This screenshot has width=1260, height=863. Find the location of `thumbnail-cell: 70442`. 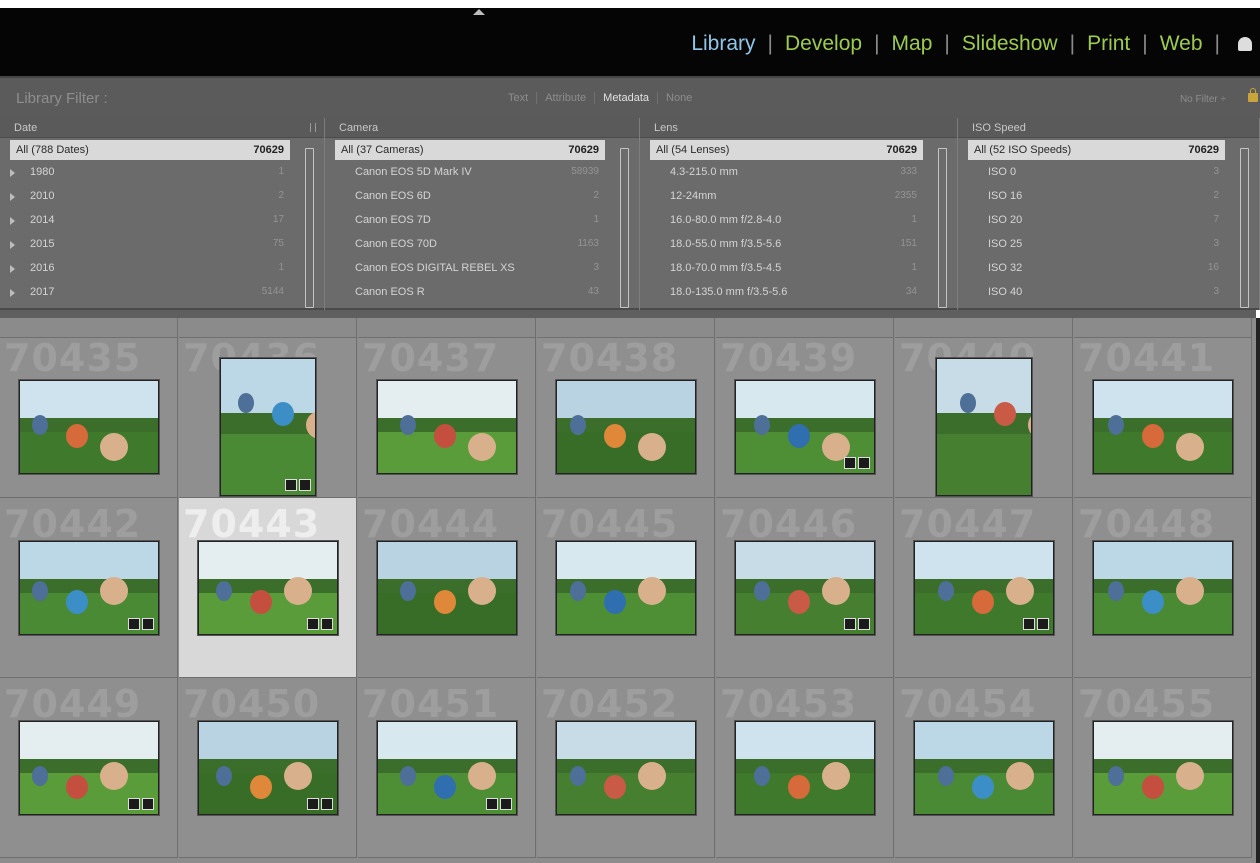

thumbnail-cell: 70442 is located at coordinates (89, 588).